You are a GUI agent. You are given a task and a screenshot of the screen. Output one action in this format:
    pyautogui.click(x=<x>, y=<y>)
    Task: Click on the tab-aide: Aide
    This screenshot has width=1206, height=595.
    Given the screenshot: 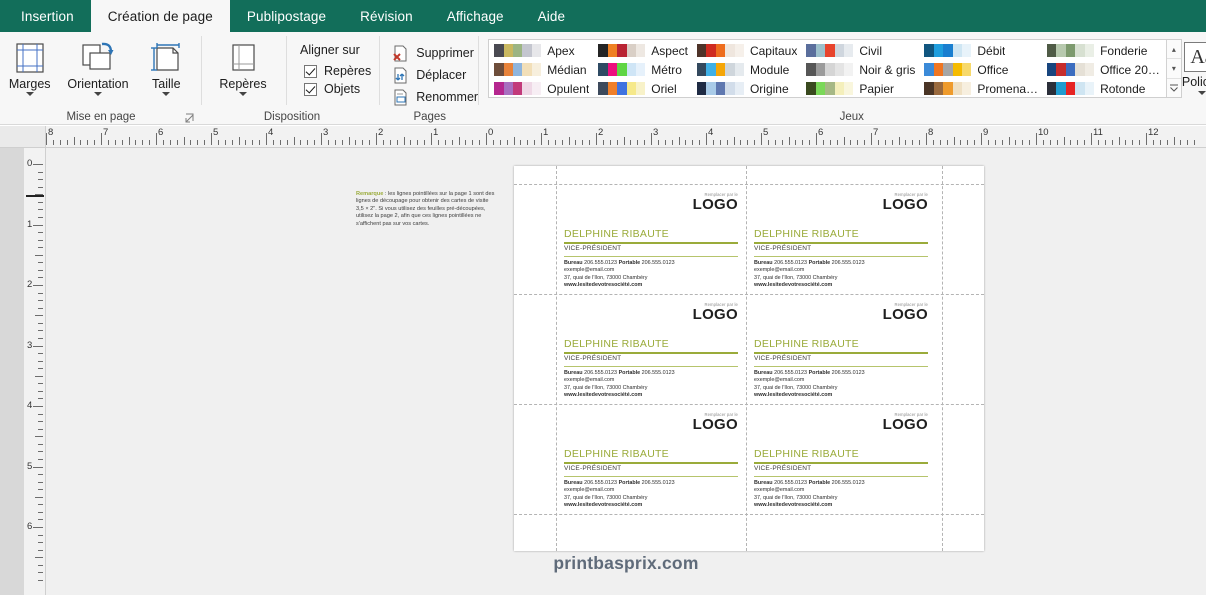 What is the action you would take?
    pyautogui.click(x=551, y=16)
    